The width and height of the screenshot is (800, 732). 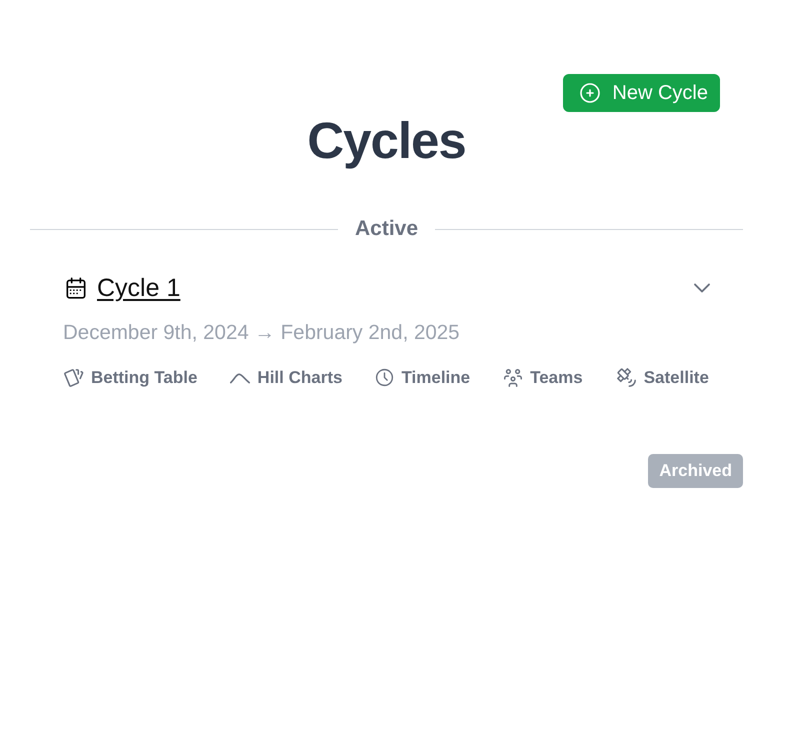 I want to click on cycle-dates: December 9th, 2024 → February 2nd, 2025, so click(x=262, y=333).